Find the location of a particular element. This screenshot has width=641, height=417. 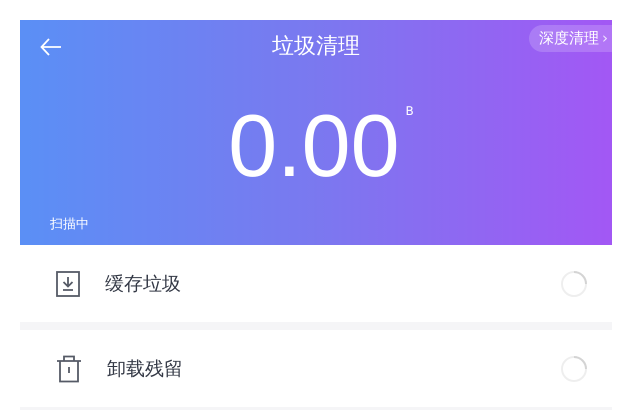

size-unit: B is located at coordinates (410, 111).